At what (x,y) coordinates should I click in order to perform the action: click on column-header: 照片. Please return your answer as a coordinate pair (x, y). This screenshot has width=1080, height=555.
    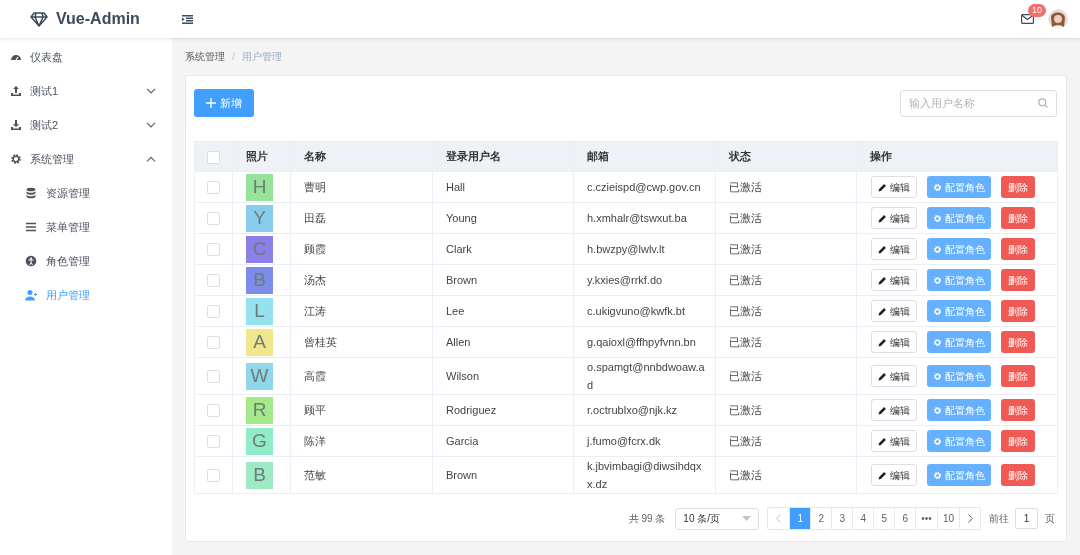
    Looking at the image, I should click on (257, 156).